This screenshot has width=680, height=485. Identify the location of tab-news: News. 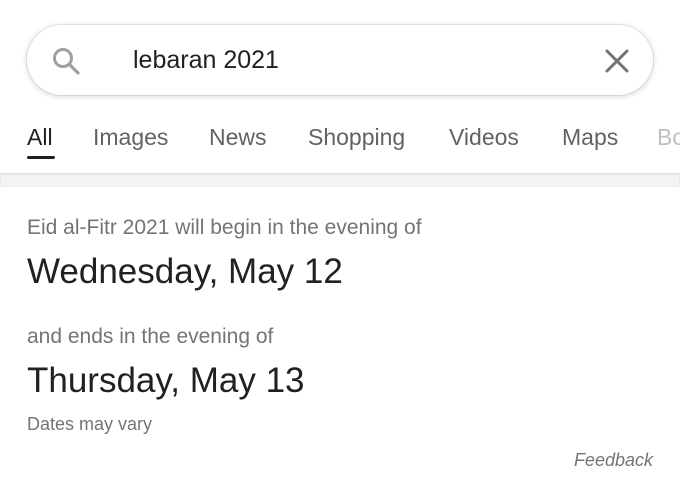
(238, 137).